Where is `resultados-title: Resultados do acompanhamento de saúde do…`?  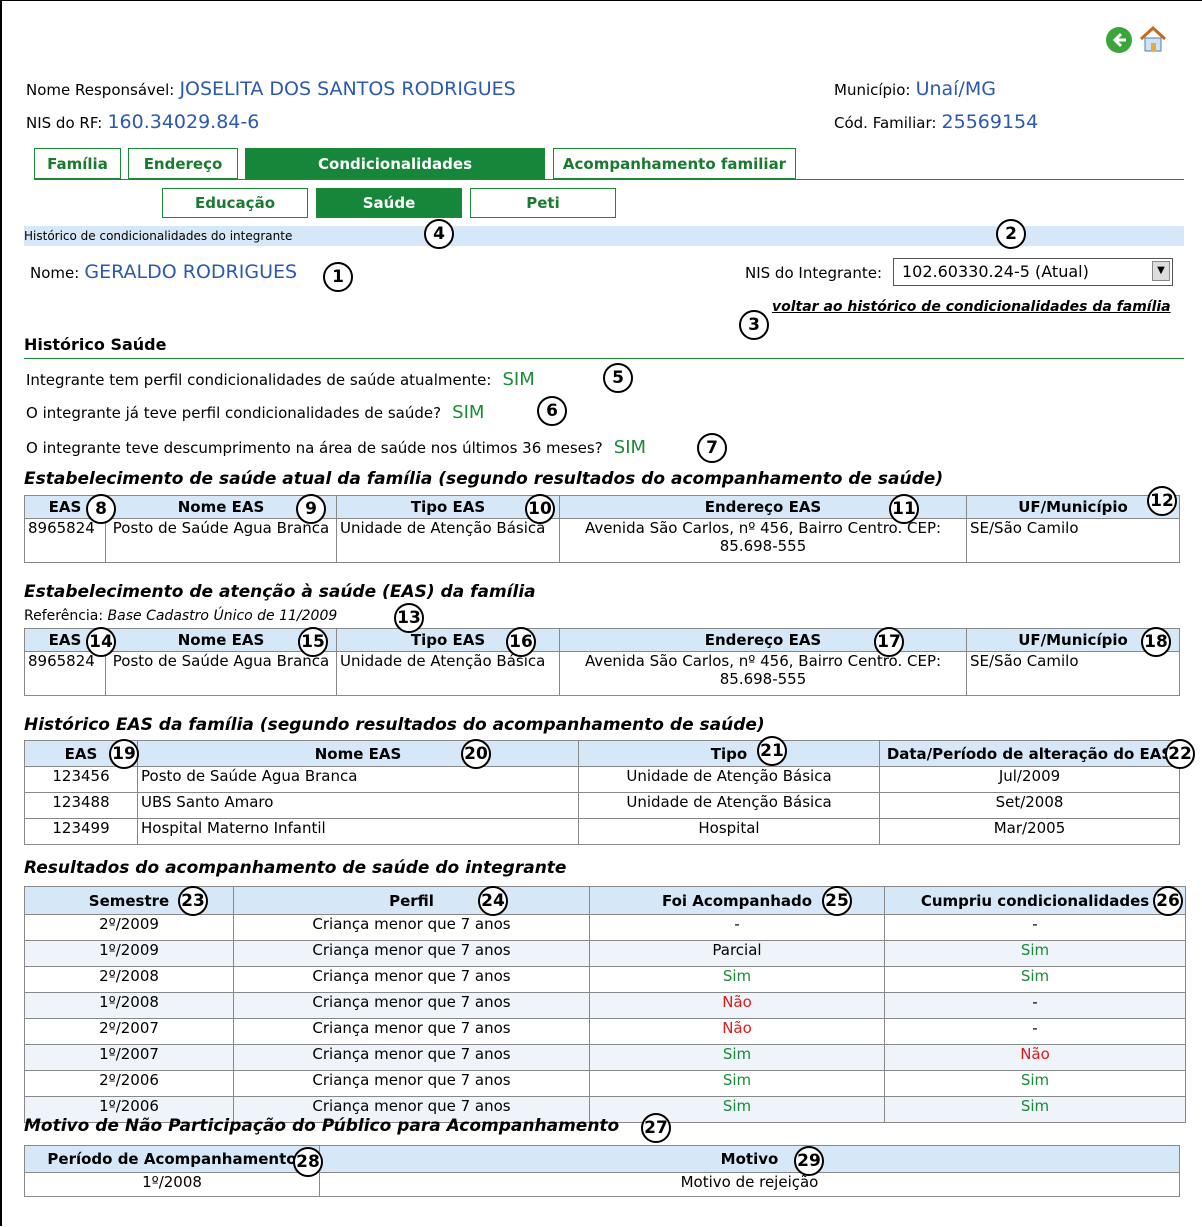 resultados-title: Resultados do acompanhamento de saúde do… is located at coordinates (295, 868).